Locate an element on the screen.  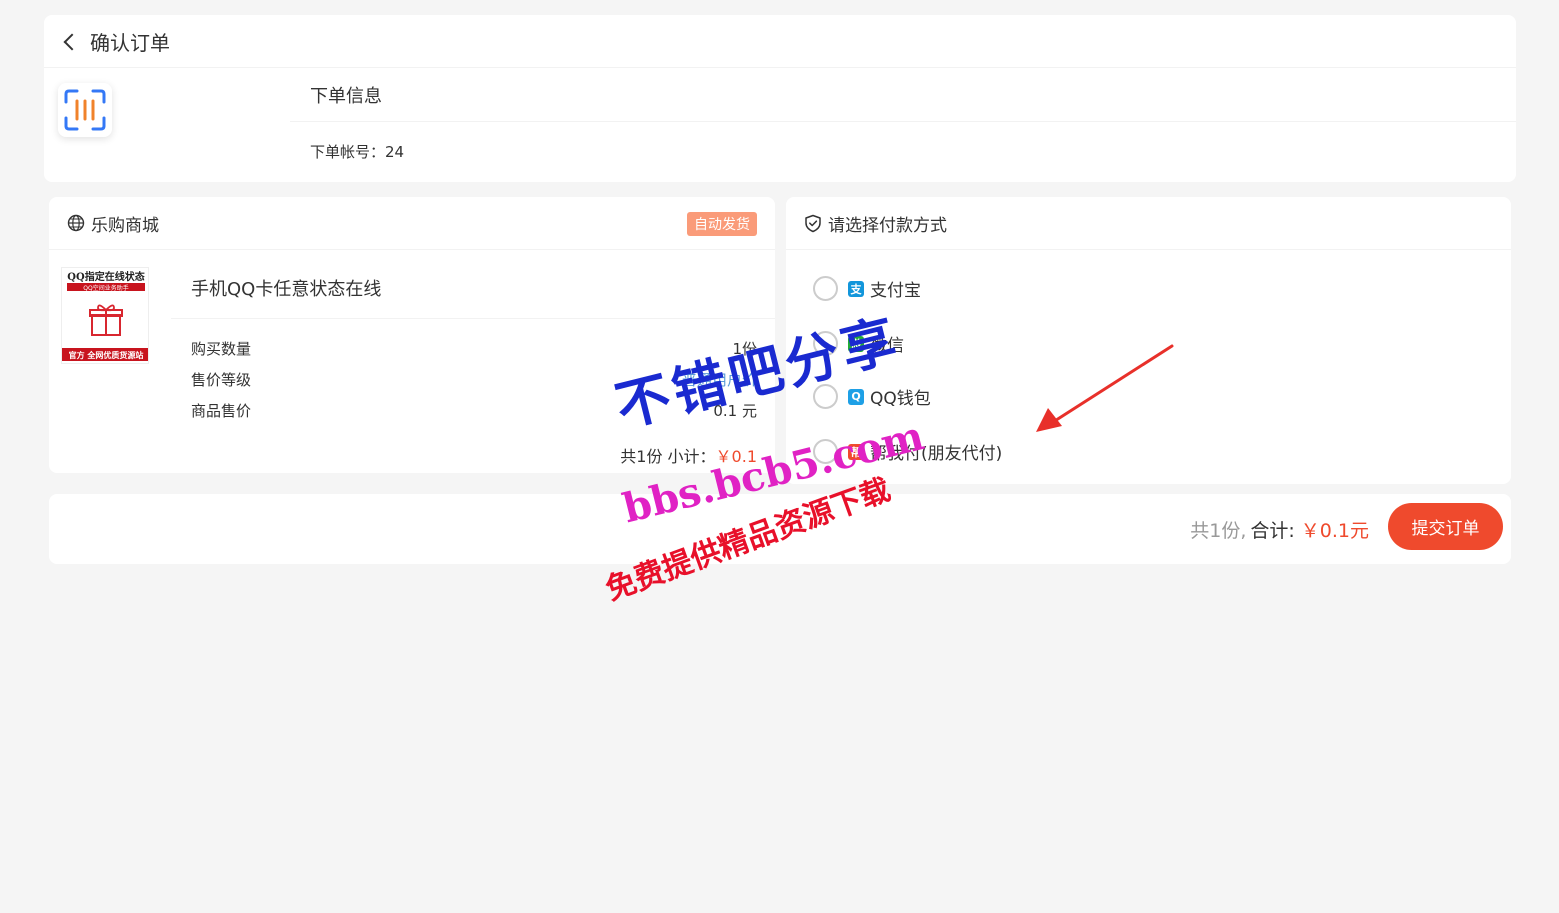
order-info-title: 下单信息 is located at coordinates (346, 96).